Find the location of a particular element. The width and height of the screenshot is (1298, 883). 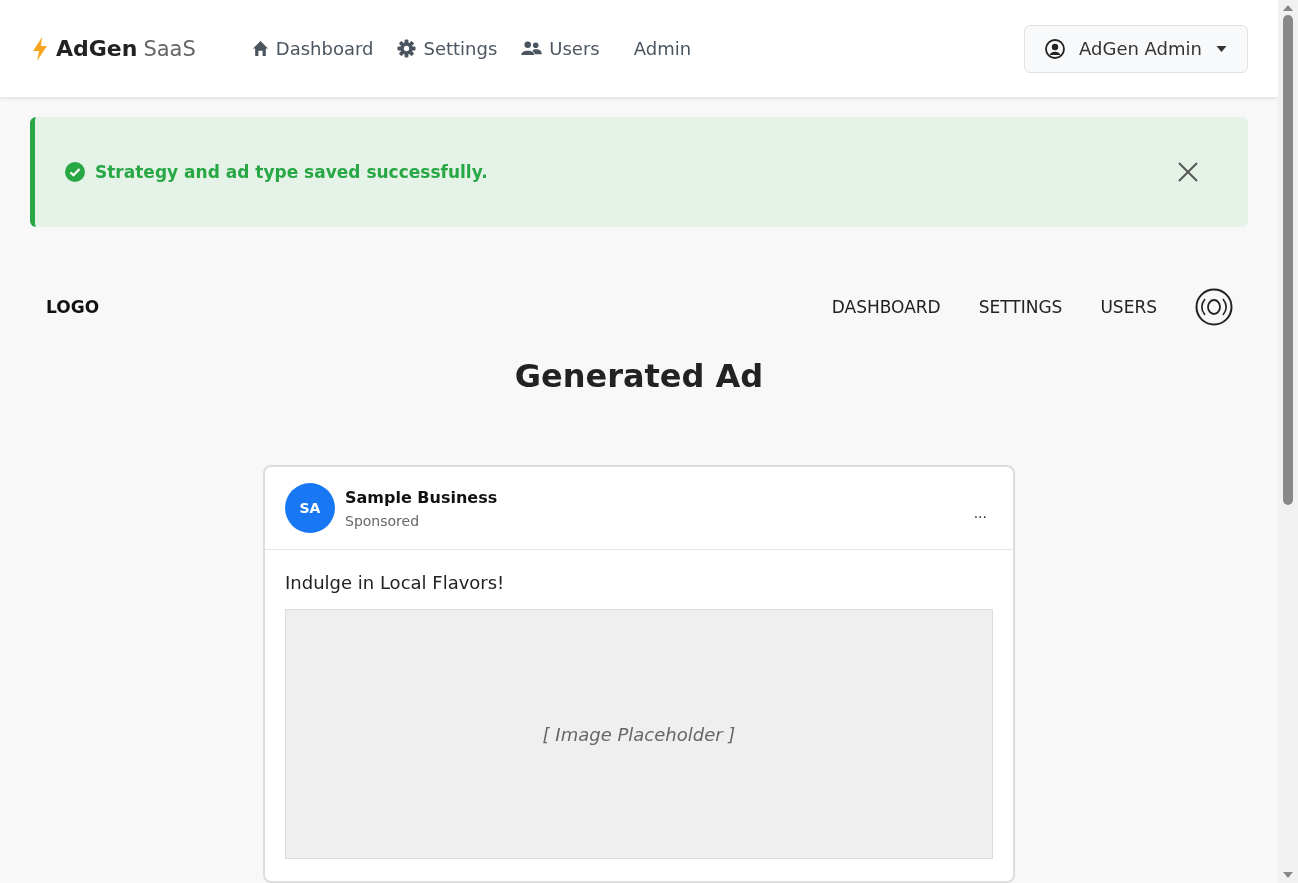

user-circle-icon is located at coordinates (1055, 48).